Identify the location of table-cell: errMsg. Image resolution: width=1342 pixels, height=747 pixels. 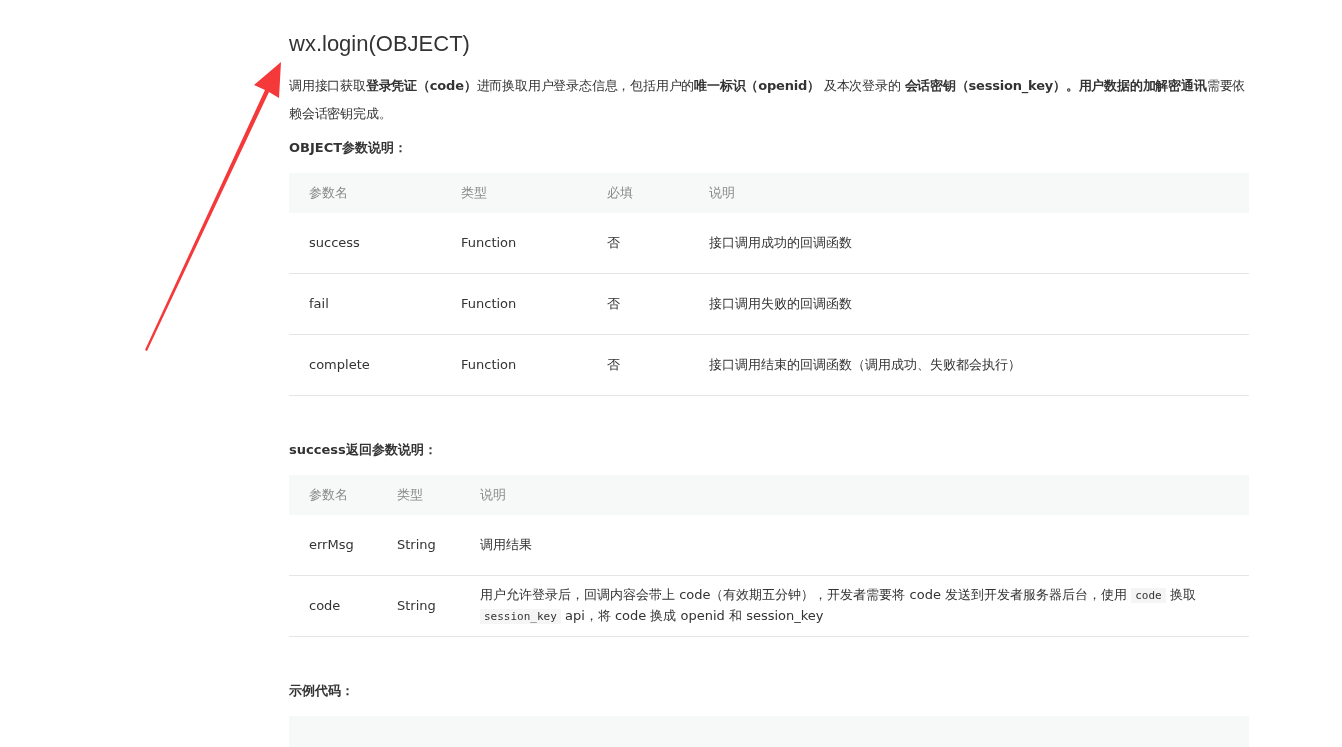
(333, 545).